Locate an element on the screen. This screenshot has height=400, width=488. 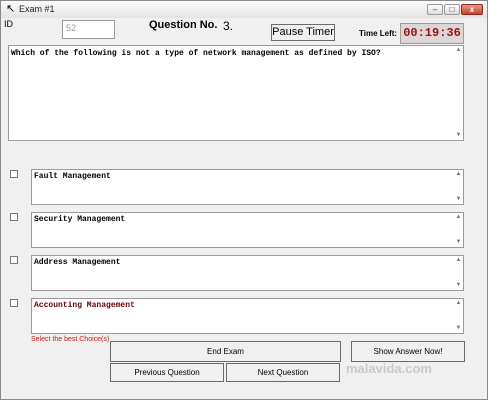
maximize-button: □ is located at coordinates (452, 9).